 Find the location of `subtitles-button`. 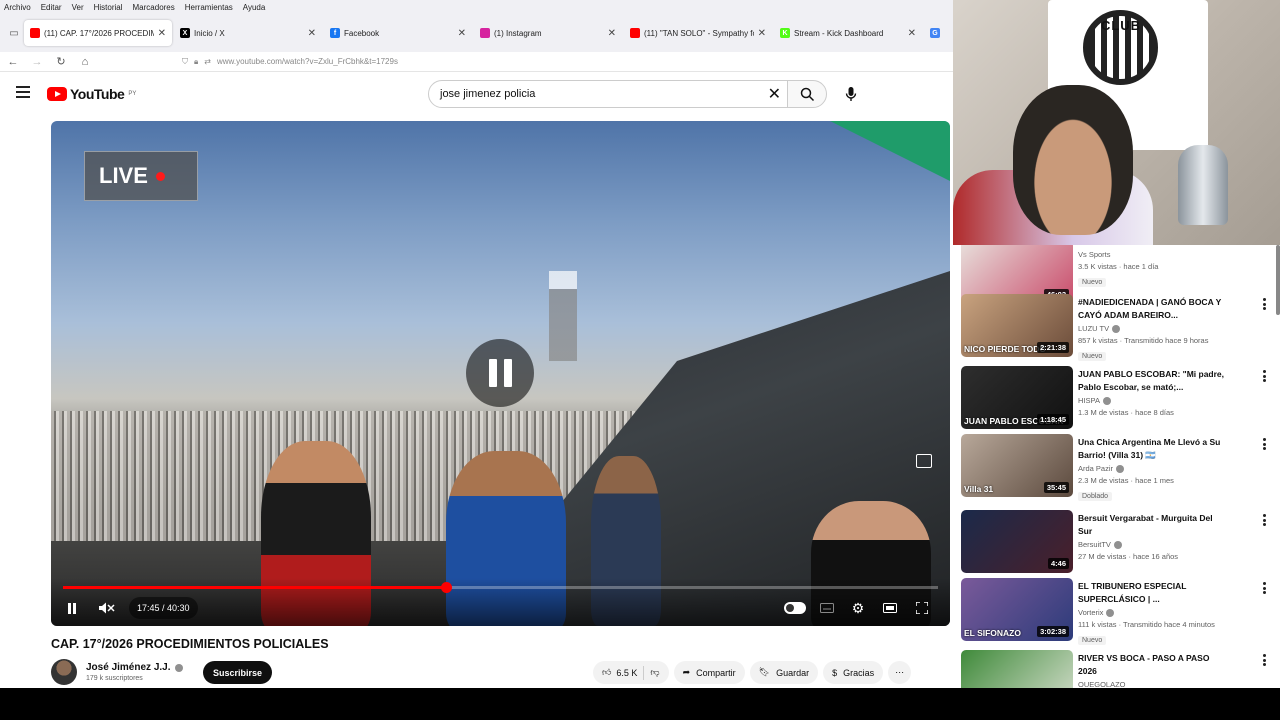

subtitles-button is located at coordinates (827, 608).